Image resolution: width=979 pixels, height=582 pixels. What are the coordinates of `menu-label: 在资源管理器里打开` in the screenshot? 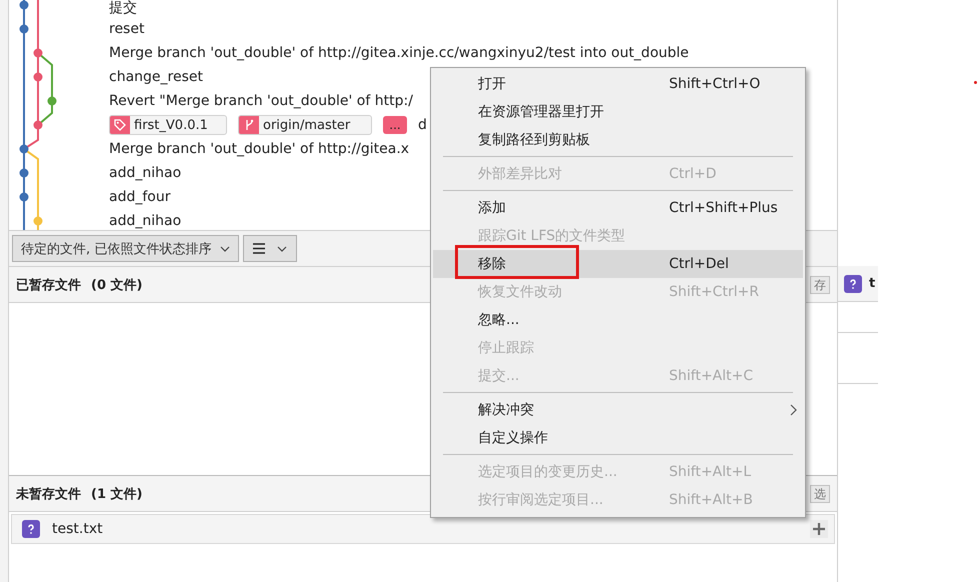 It's located at (541, 112).